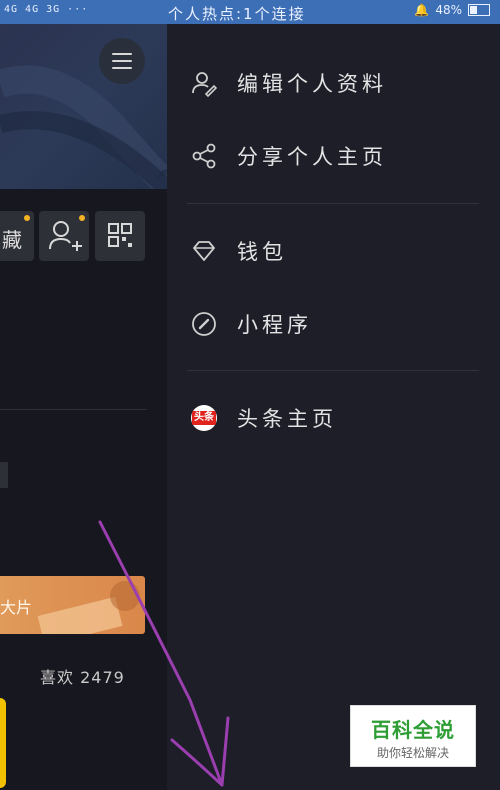 The height and width of the screenshot is (790, 500). I want to click on watermark-subtitle: 助你轻松解决, so click(412, 753).